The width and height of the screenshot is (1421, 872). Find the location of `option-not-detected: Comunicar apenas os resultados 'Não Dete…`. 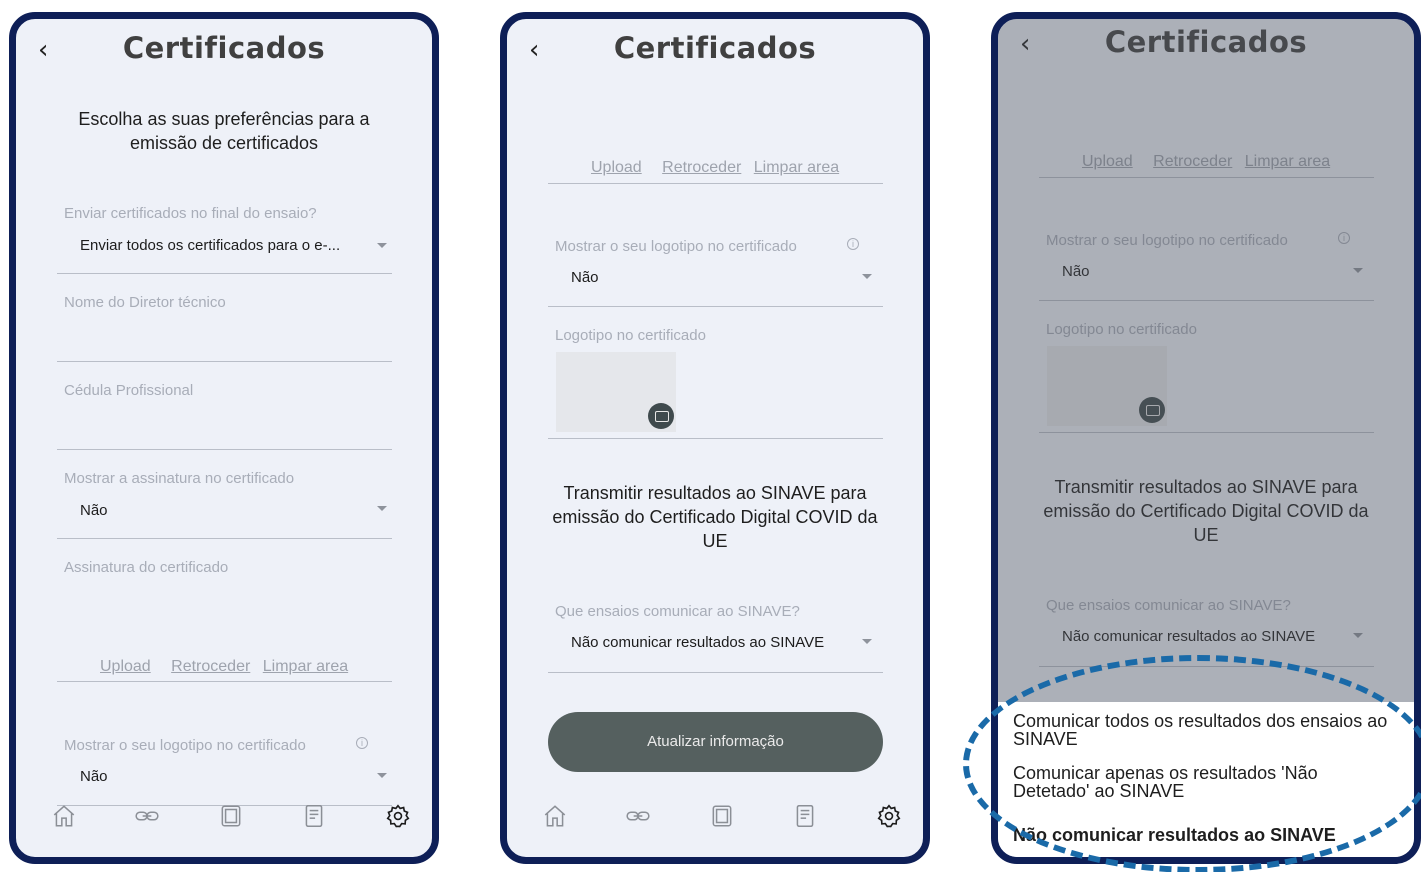

option-not-detected: Comunicar apenas os resultados 'Não Dete… is located at coordinates (1204, 782).